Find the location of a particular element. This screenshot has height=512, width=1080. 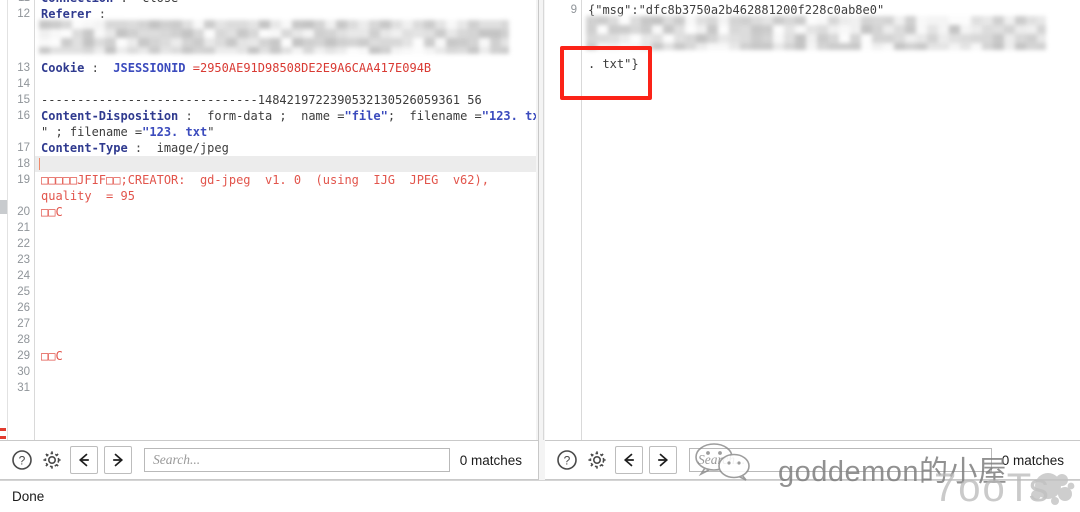

line-number: 14 is located at coordinates (23, 84).